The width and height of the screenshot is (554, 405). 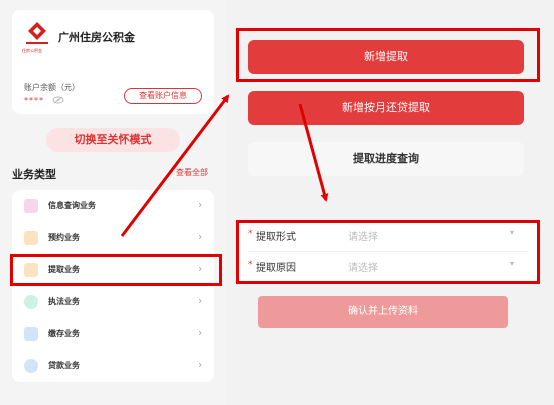 What do you see at coordinates (96, 37) in the screenshot?
I see `fund-name: 广州住房公积金` at bounding box center [96, 37].